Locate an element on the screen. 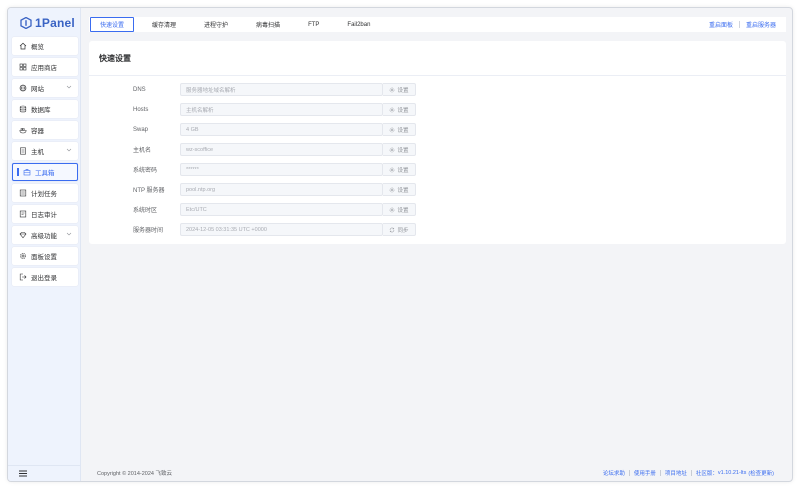  sidebar-item-label: 概览 is located at coordinates (37, 47).